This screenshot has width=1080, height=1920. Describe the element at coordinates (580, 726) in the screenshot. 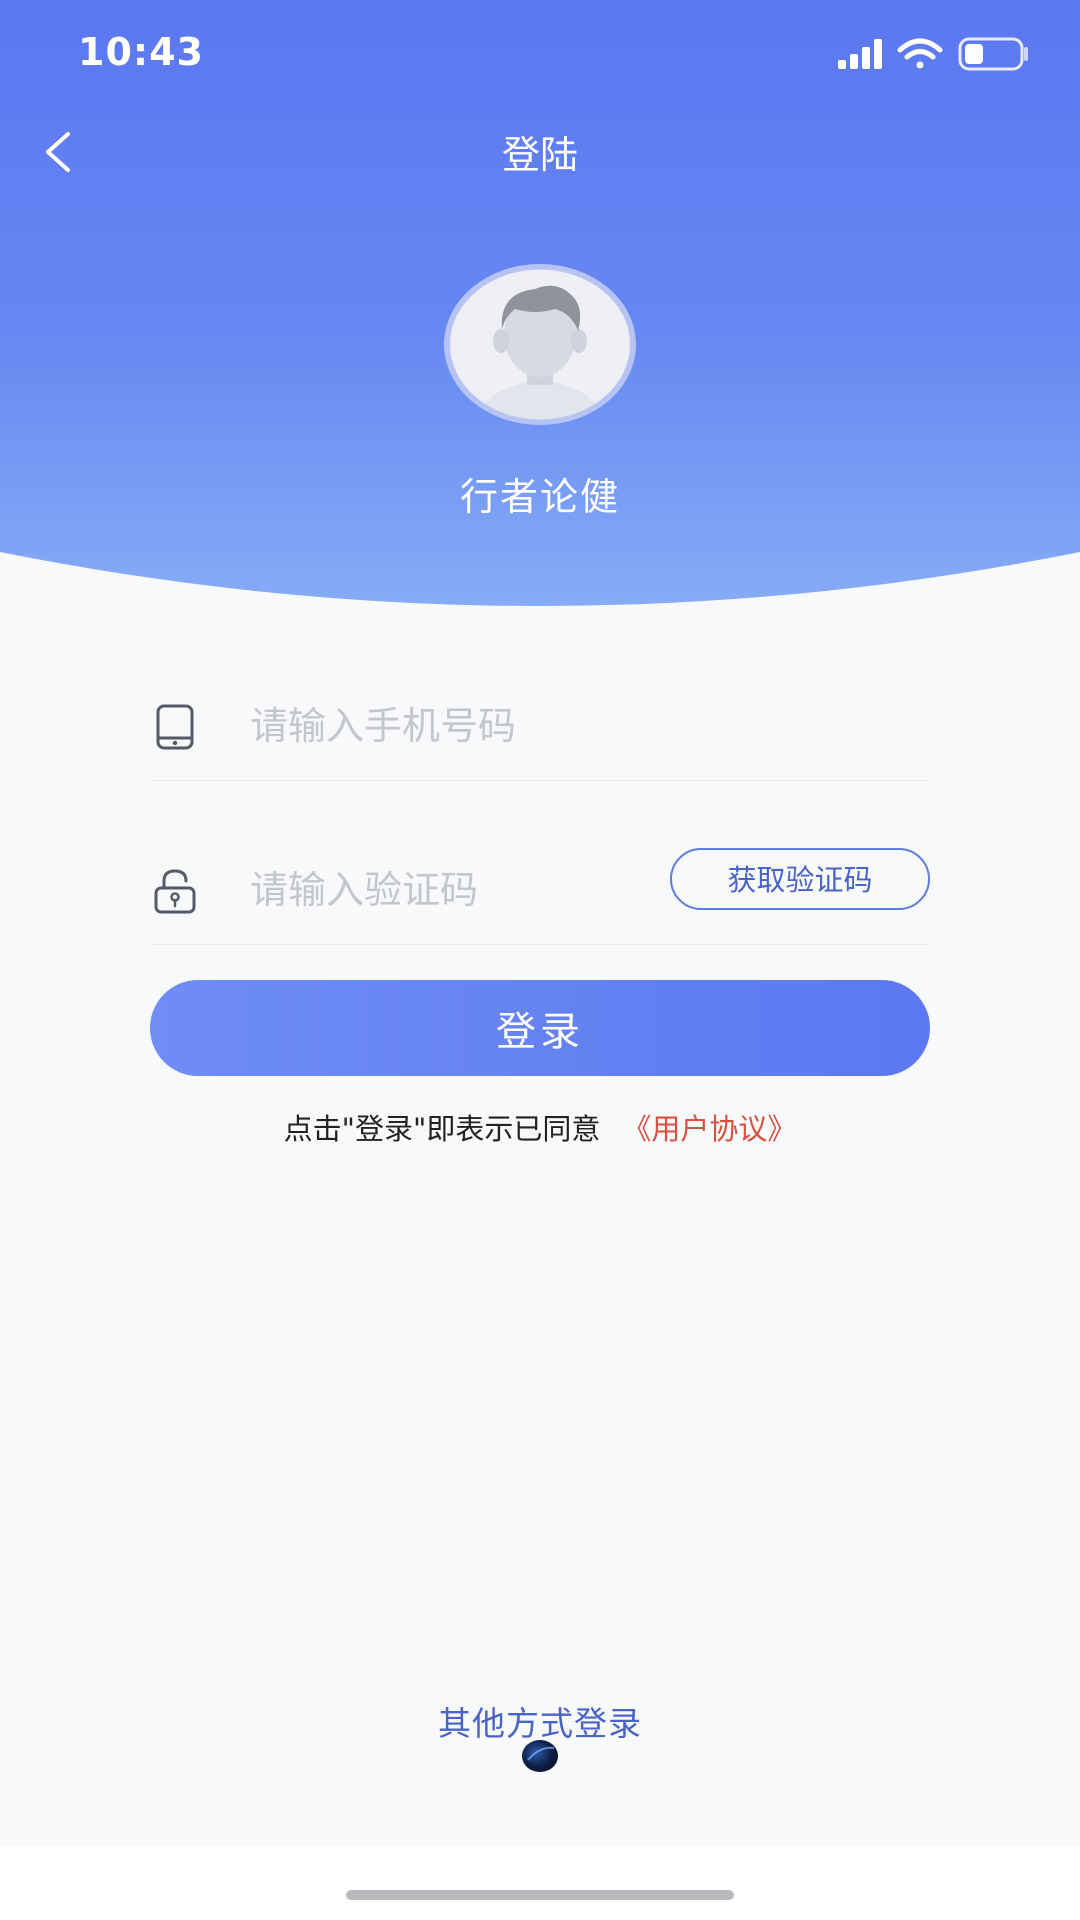

I see `phone-input` at that location.